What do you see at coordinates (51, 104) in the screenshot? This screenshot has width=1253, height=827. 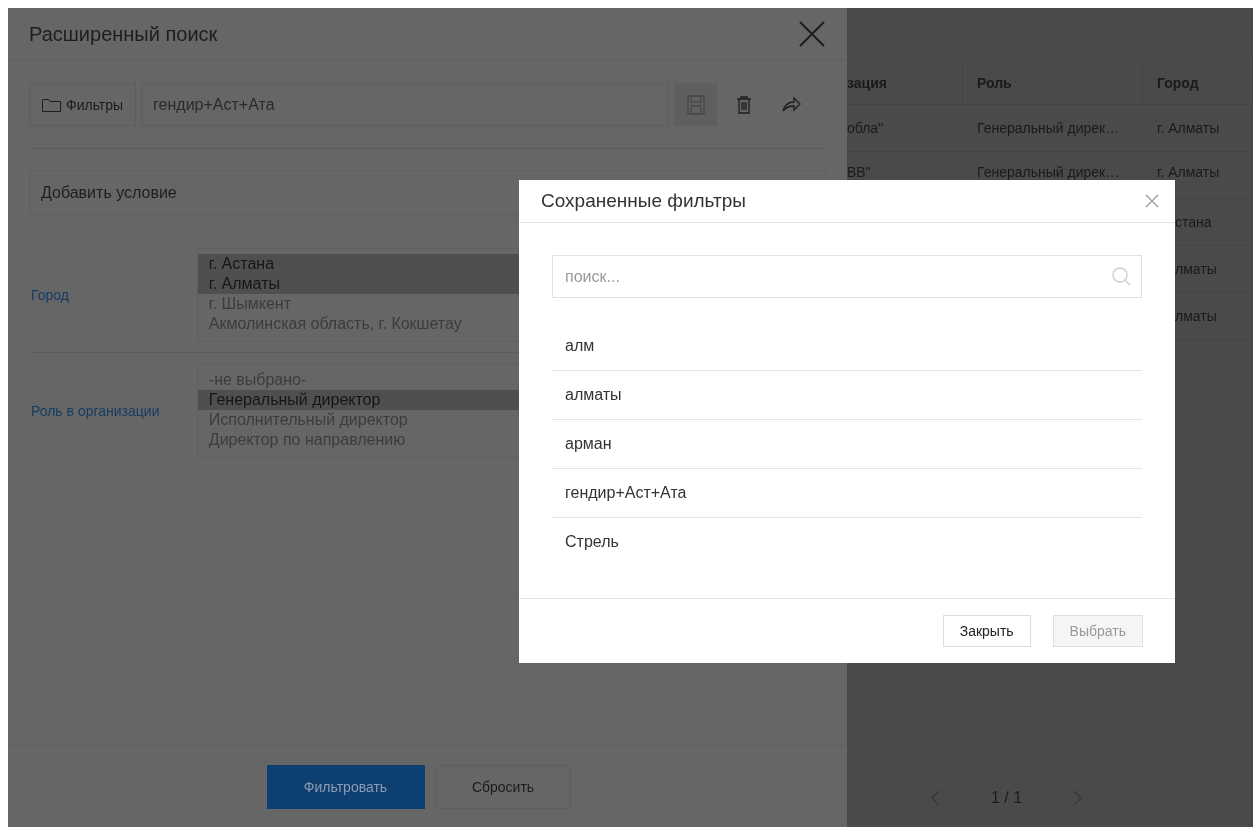 I see `folder-icon` at bounding box center [51, 104].